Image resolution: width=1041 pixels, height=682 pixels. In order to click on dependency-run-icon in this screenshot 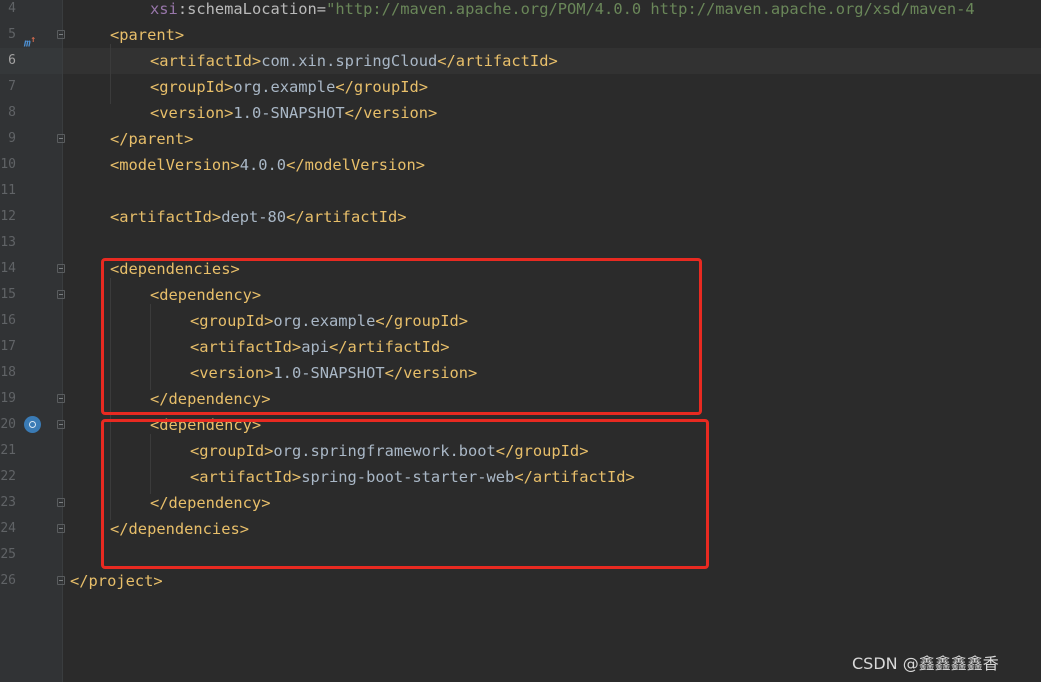, I will do `click(32, 424)`.